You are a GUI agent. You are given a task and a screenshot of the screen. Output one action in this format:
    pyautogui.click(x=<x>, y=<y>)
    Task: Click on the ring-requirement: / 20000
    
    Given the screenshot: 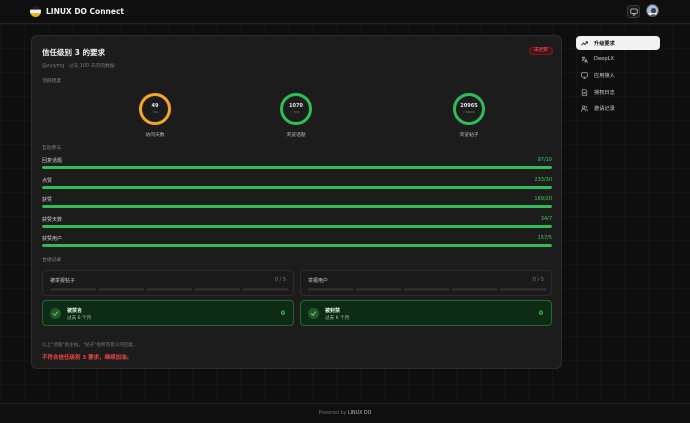 What is the action you would take?
    pyautogui.click(x=469, y=112)
    